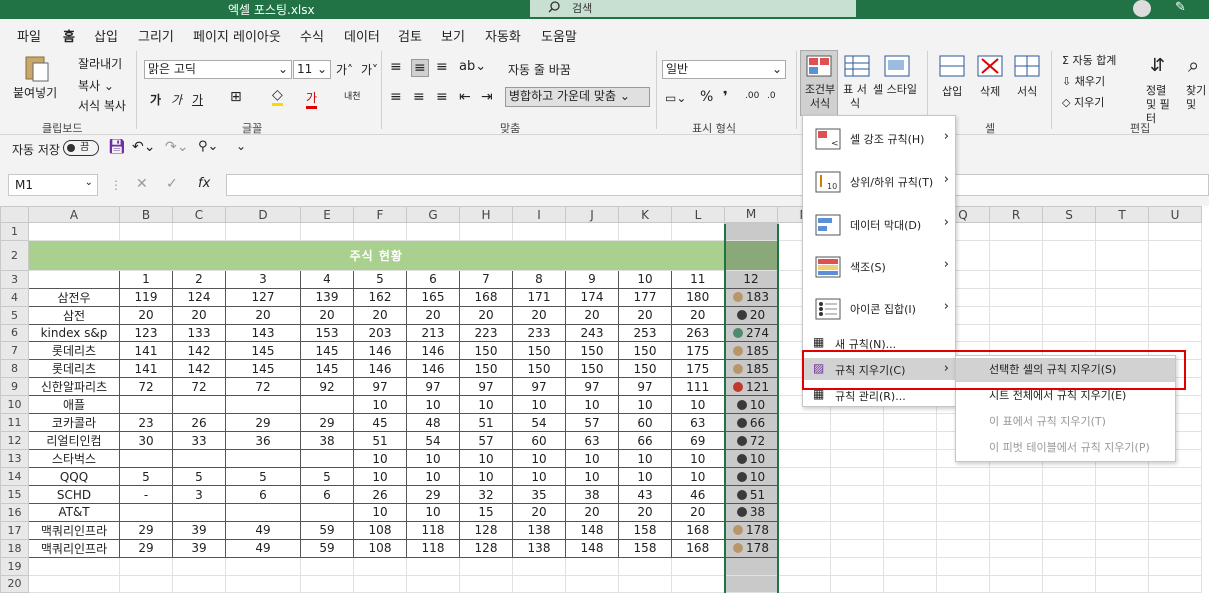 This screenshot has height=599, width=1209. I want to click on column-header-c: C, so click(199, 214).